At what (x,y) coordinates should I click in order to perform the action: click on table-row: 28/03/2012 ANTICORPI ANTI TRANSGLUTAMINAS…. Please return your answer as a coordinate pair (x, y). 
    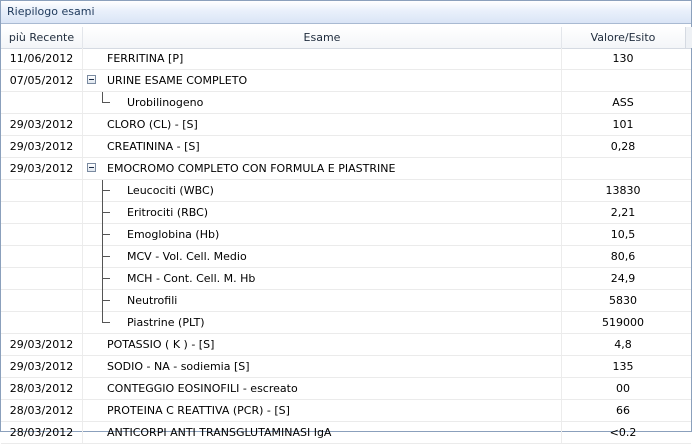
    Looking at the image, I should click on (346, 433).